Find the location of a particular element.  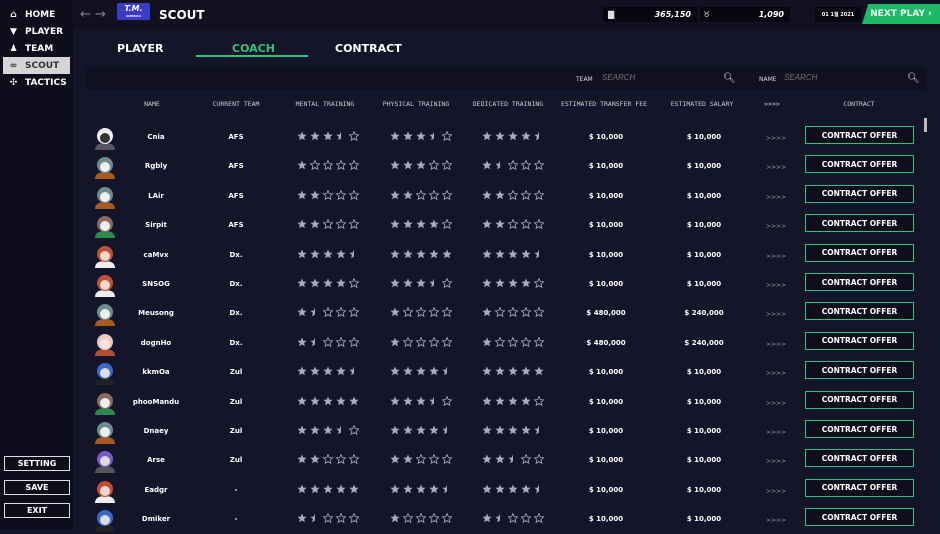

salary: $ 10,000 is located at coordinates (704, 225).